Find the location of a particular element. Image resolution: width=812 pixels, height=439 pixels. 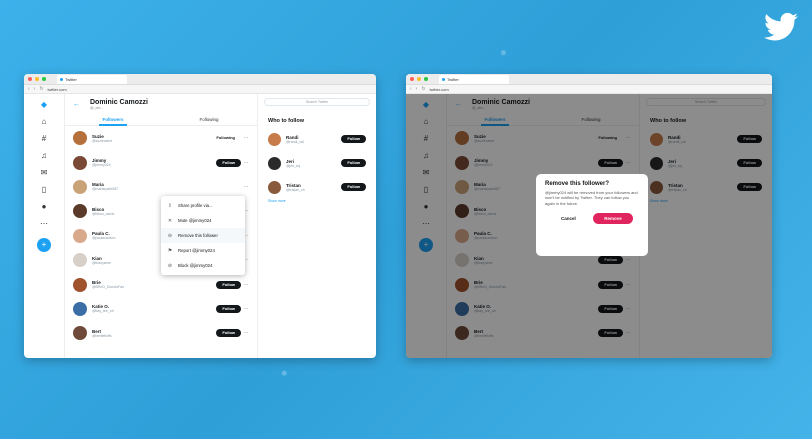

follower-handle: @kay_tee_oh is located at coordinates (103, 311).